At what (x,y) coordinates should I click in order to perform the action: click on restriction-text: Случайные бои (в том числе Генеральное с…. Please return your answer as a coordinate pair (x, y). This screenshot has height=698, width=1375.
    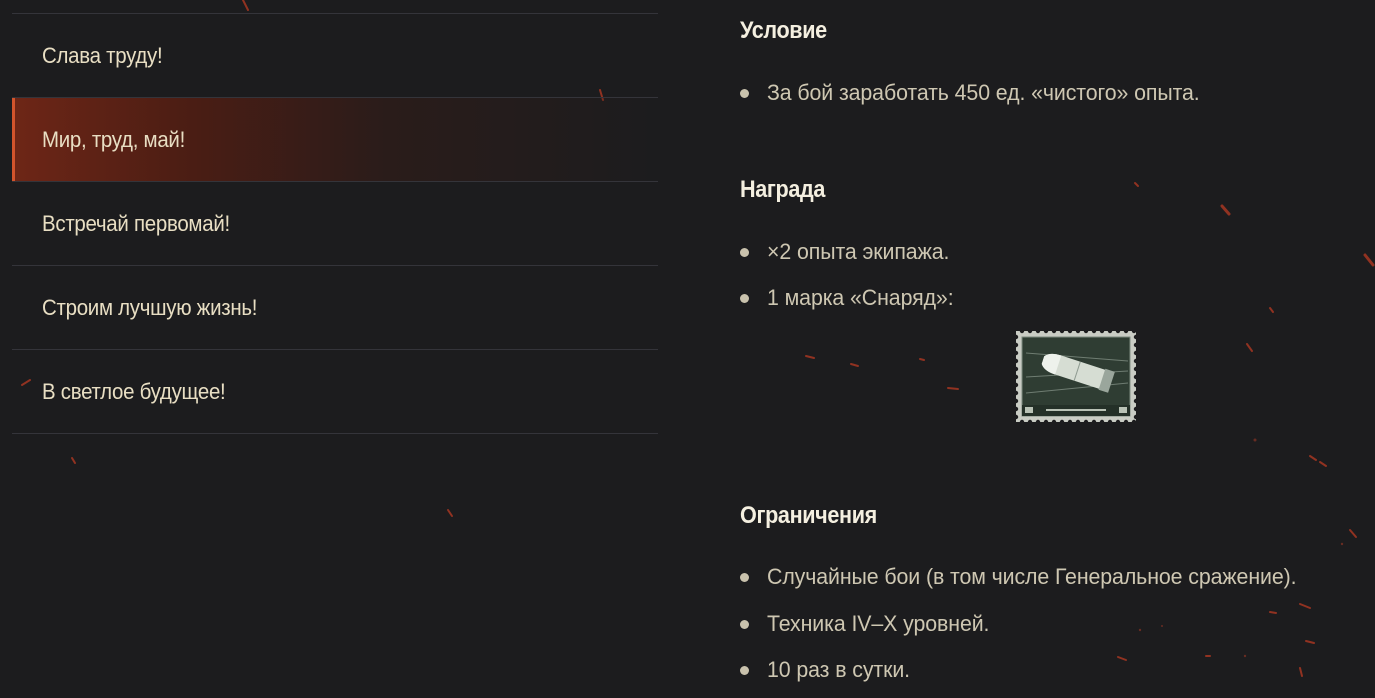
    Looking at the image, I should click on (1032, 576).